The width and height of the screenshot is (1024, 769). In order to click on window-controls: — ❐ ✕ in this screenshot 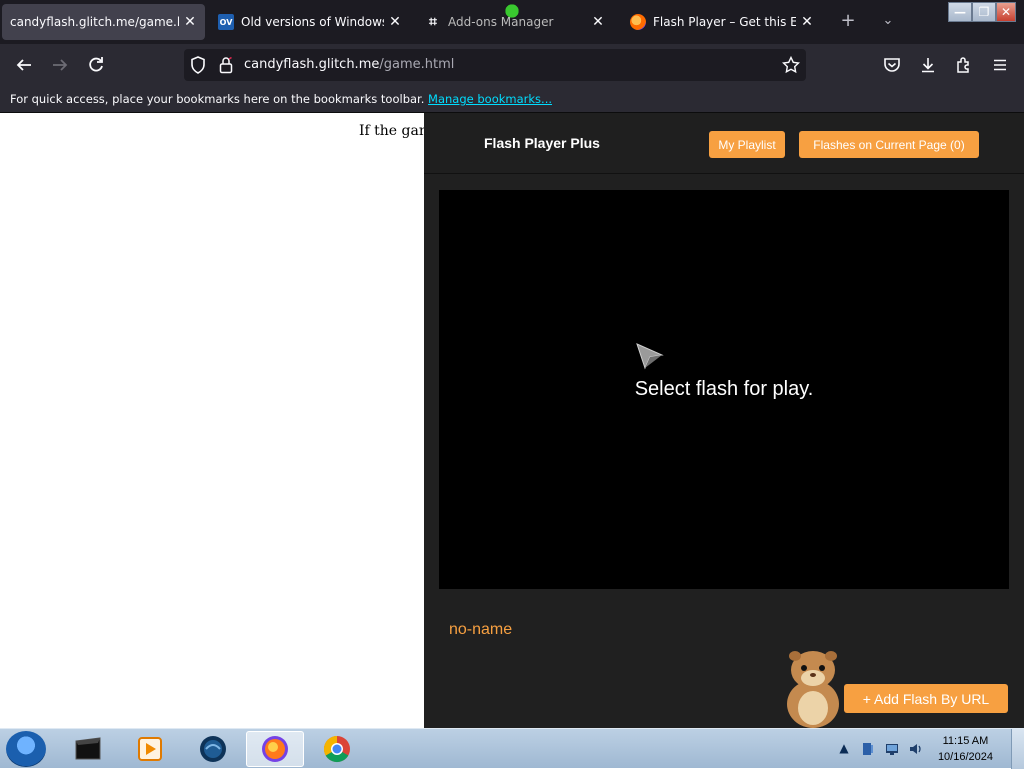, I will do `click(982, 12)`.